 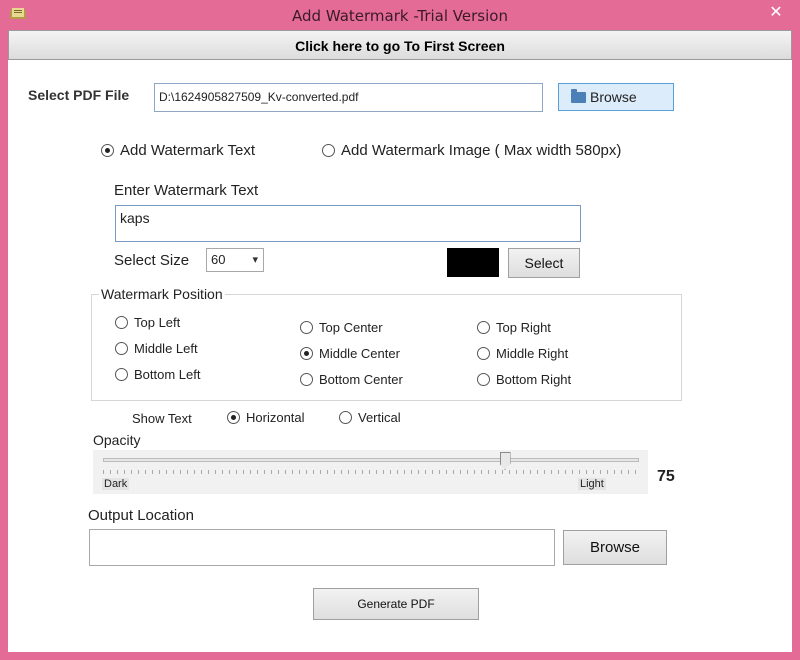 What do you see at coordinates (666, 476) in the screenshot?
I see `opacity-value: 75` at bounding box center [666, 476].